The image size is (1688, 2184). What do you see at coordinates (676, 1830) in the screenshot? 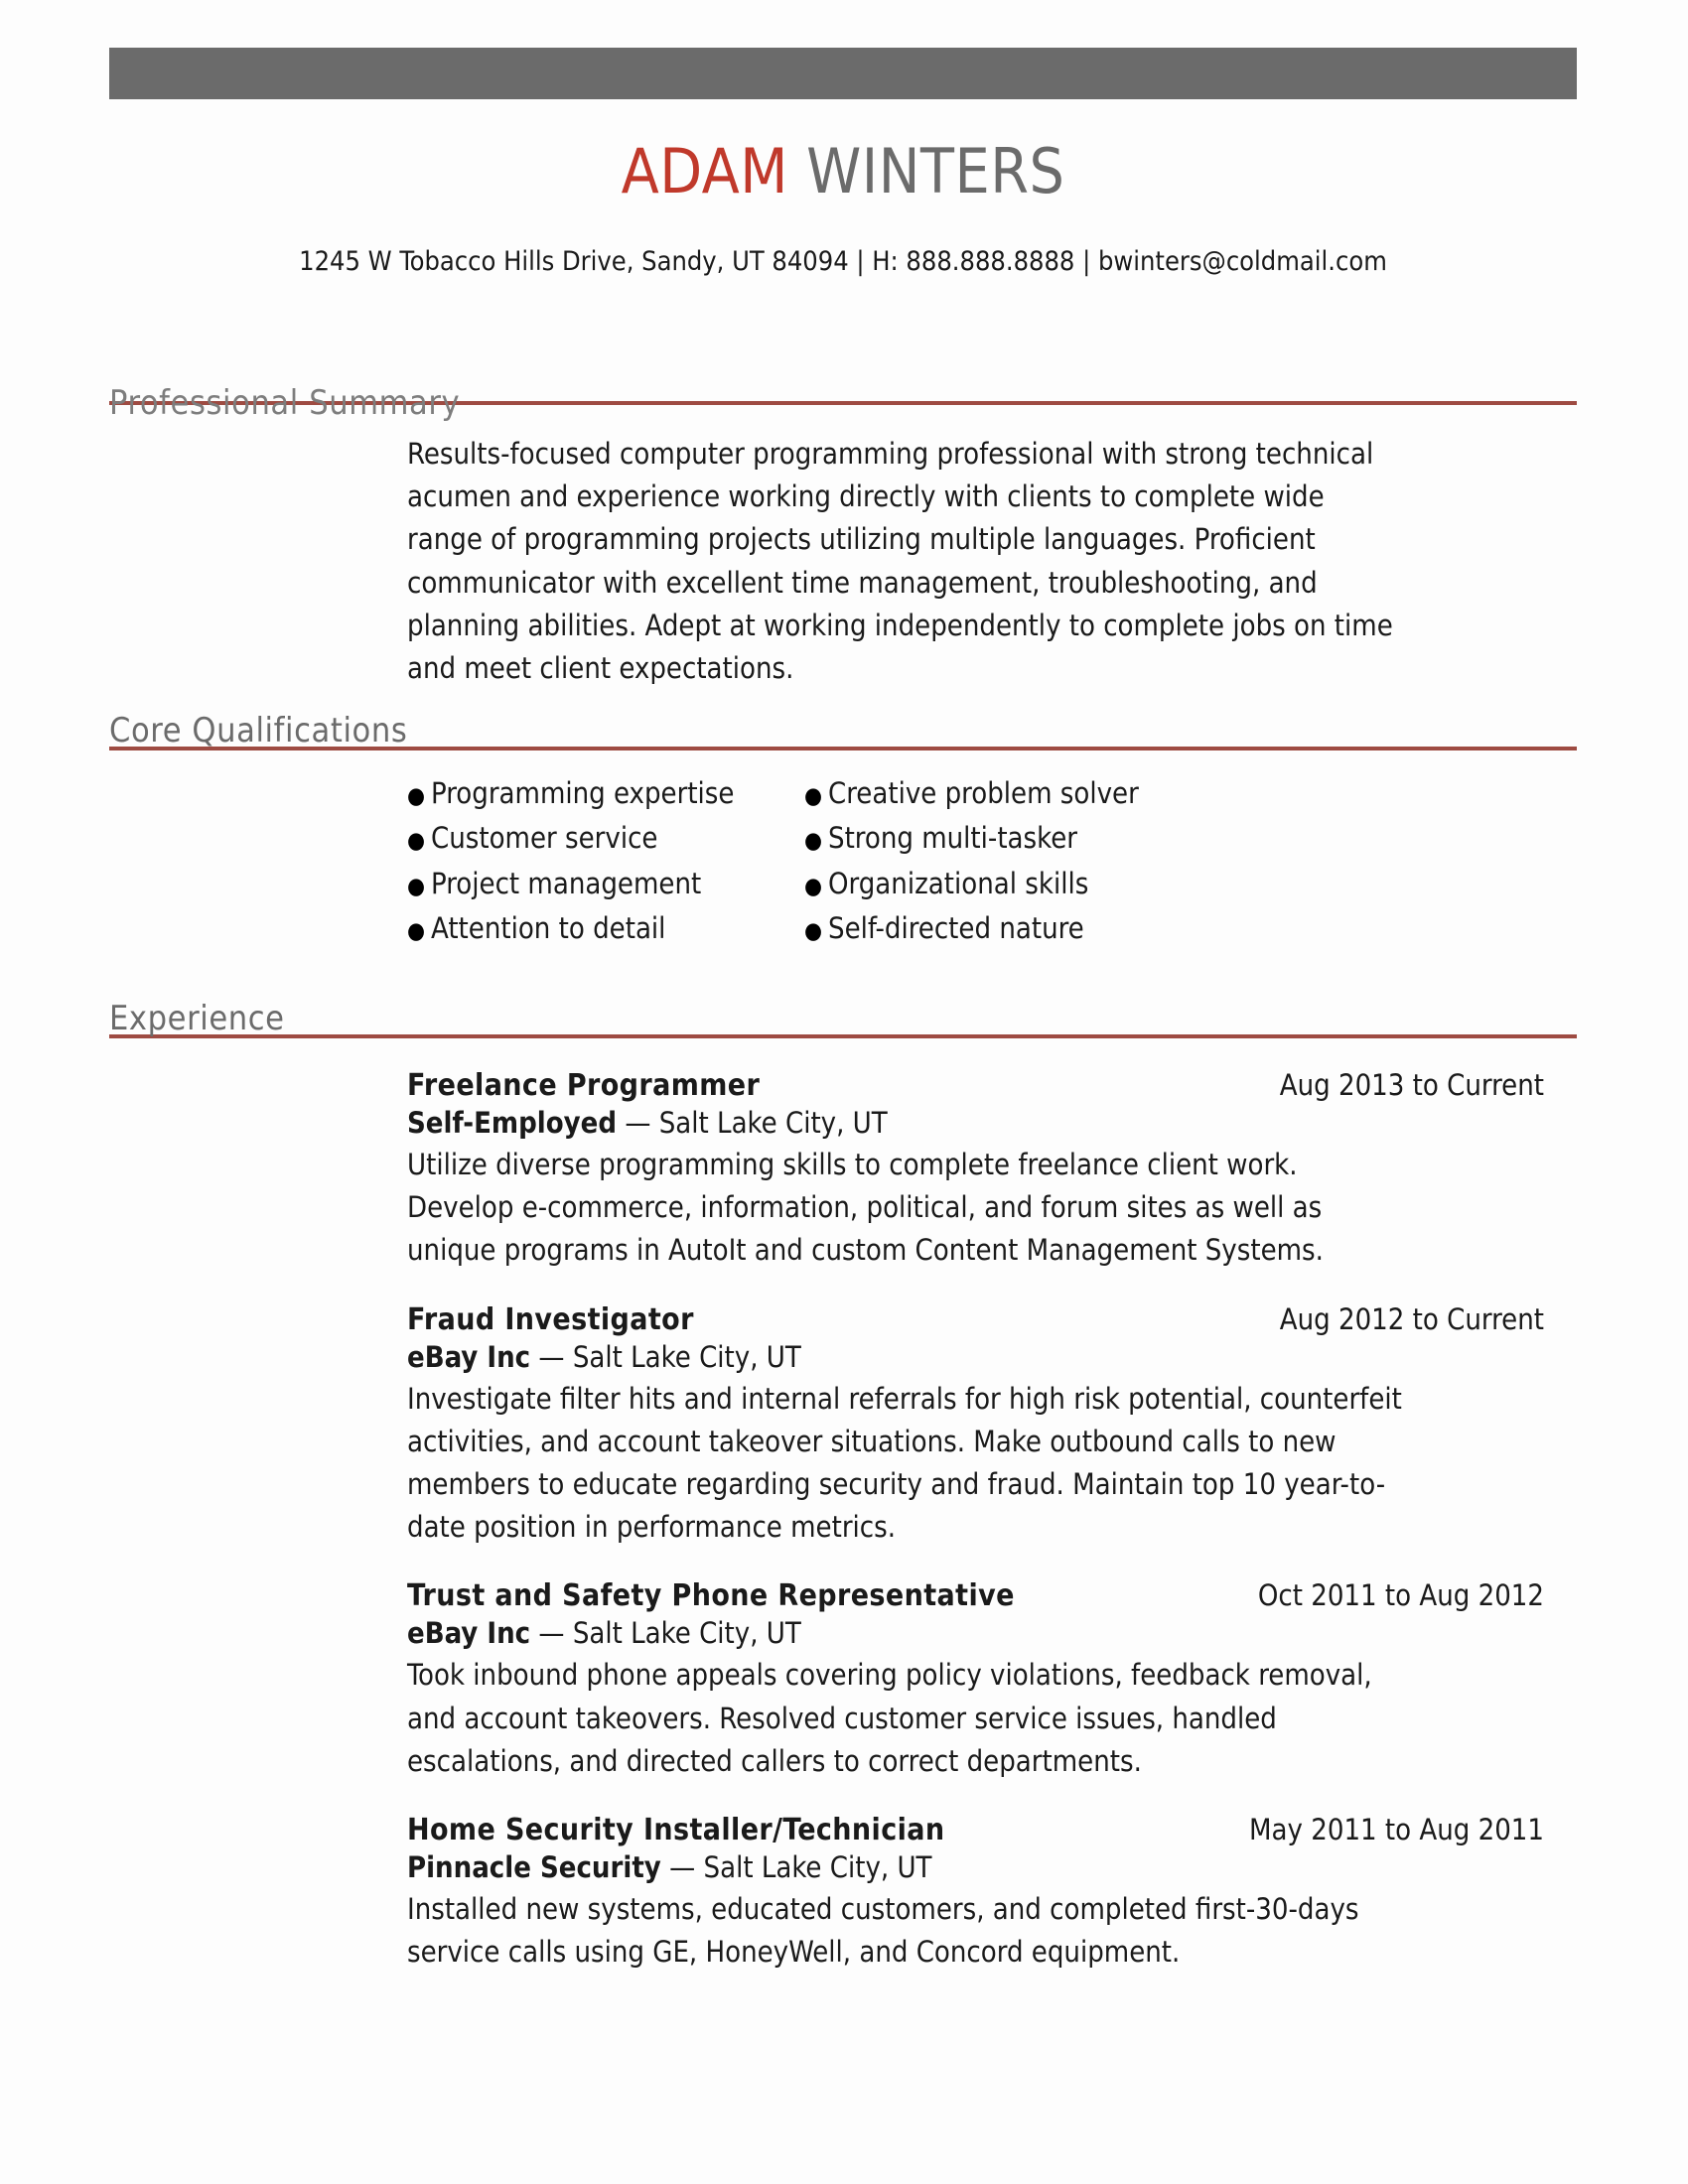
I see `job-title: Home Security Installer/Technician` at bounding box center [676, 1830].